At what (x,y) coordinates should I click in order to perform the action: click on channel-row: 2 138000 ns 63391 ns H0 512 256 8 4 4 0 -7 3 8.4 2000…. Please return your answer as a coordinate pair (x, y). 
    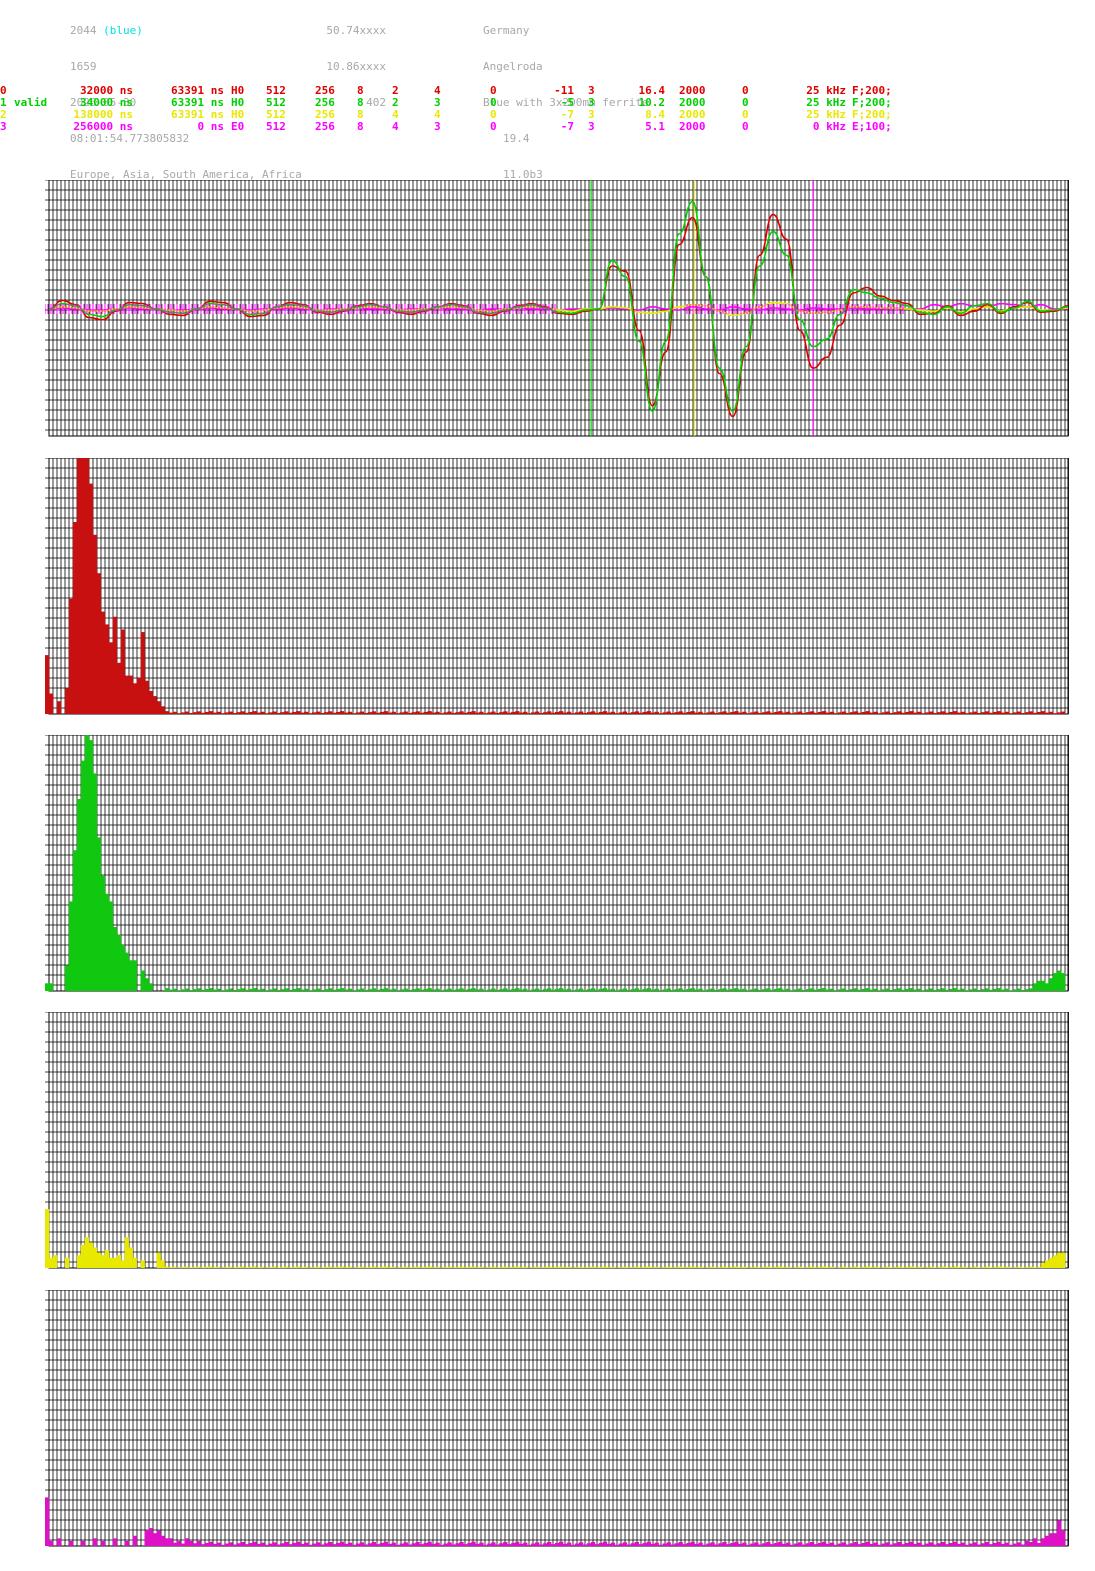
    Looking at the image, I should click on (547, 115).